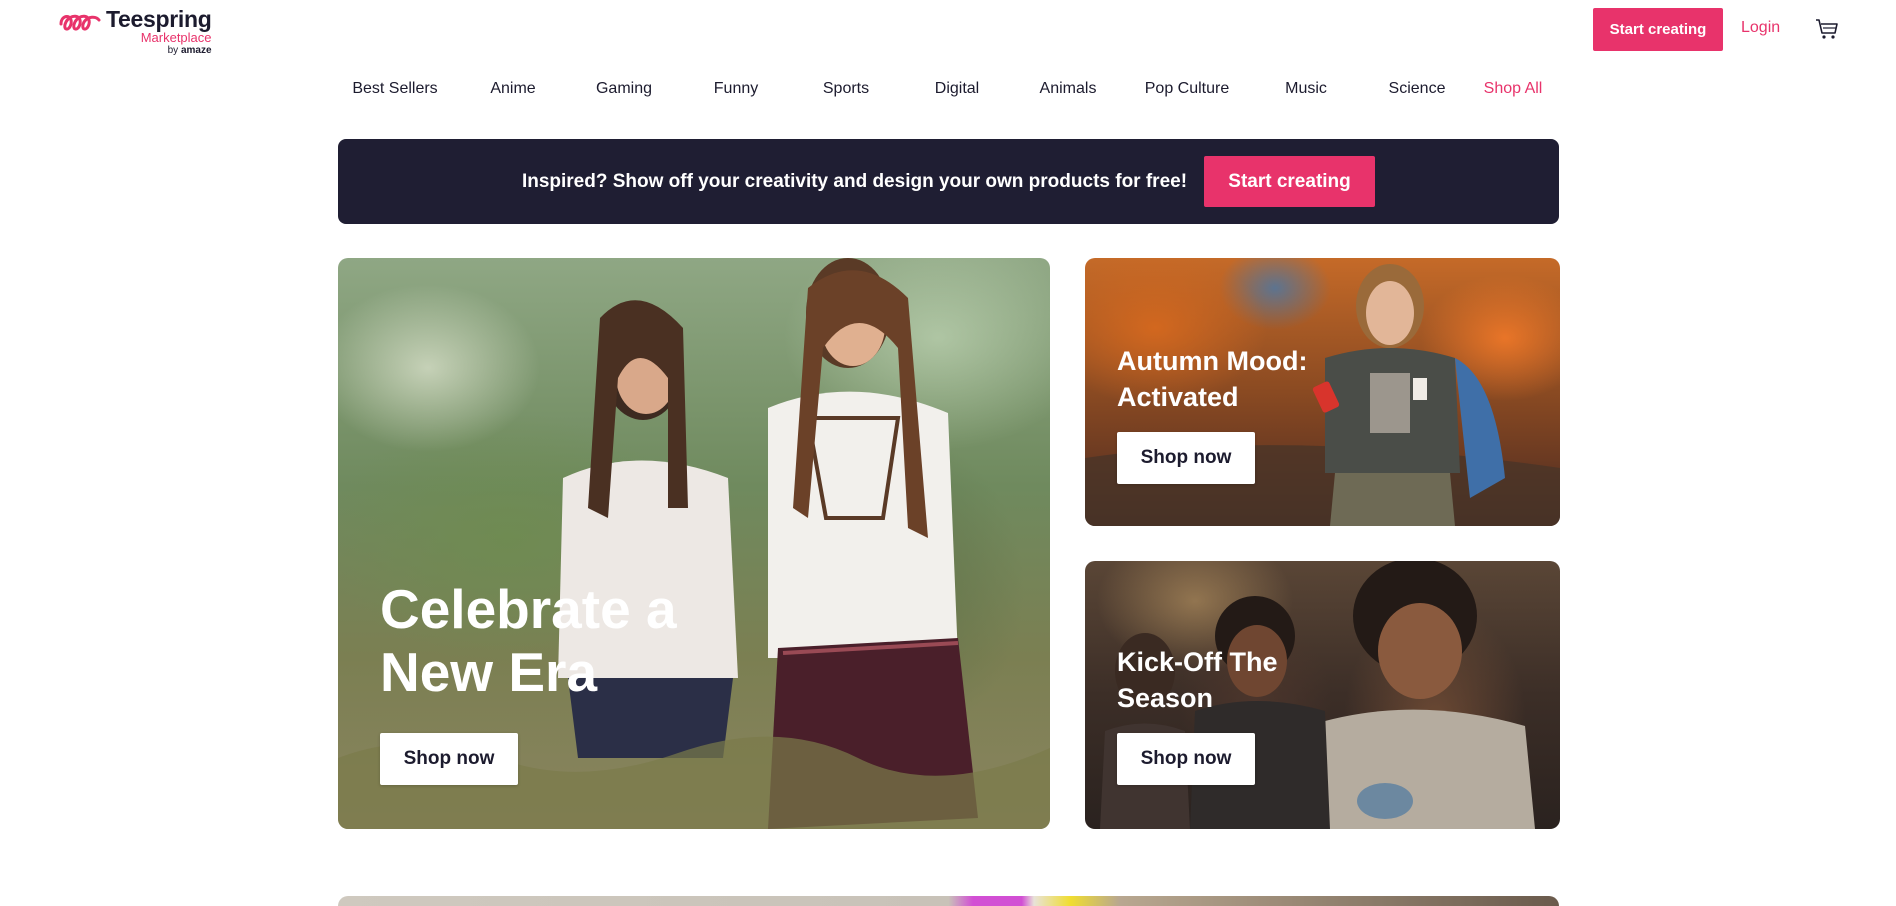  I want to click on nav-item-gaming: Gaming, so click(624, 89).